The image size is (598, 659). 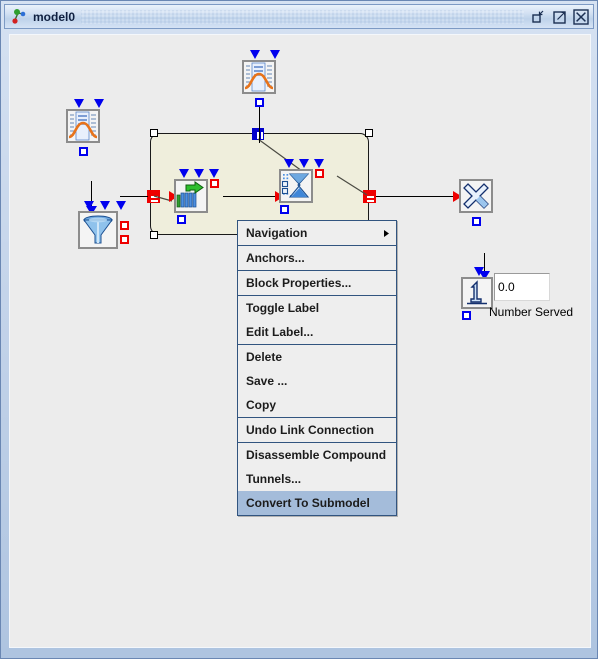 What do you see at coordinates (302, 16) in the screenshot?
I see `title-bar-grip` at bounding box center [302, 16].